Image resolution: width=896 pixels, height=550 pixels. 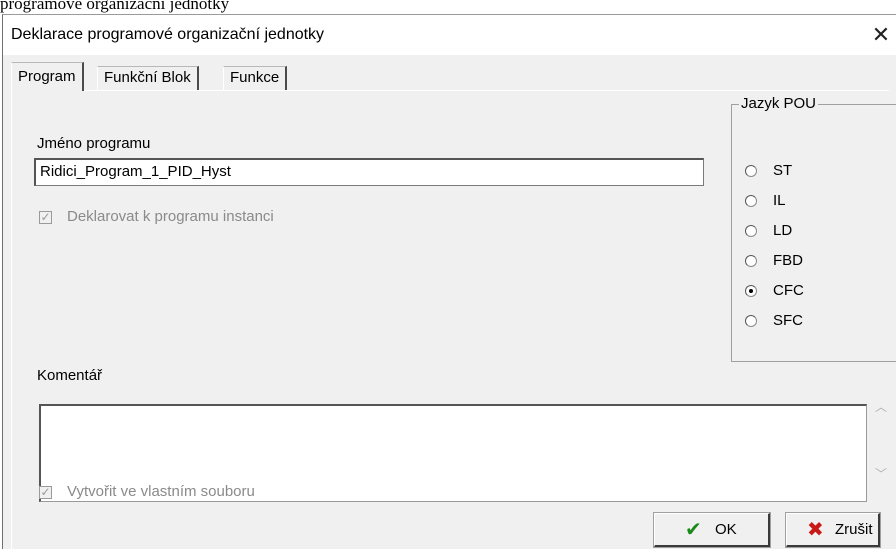 I want to click on radio-ld-label: LD, so click(x=783, y=230).